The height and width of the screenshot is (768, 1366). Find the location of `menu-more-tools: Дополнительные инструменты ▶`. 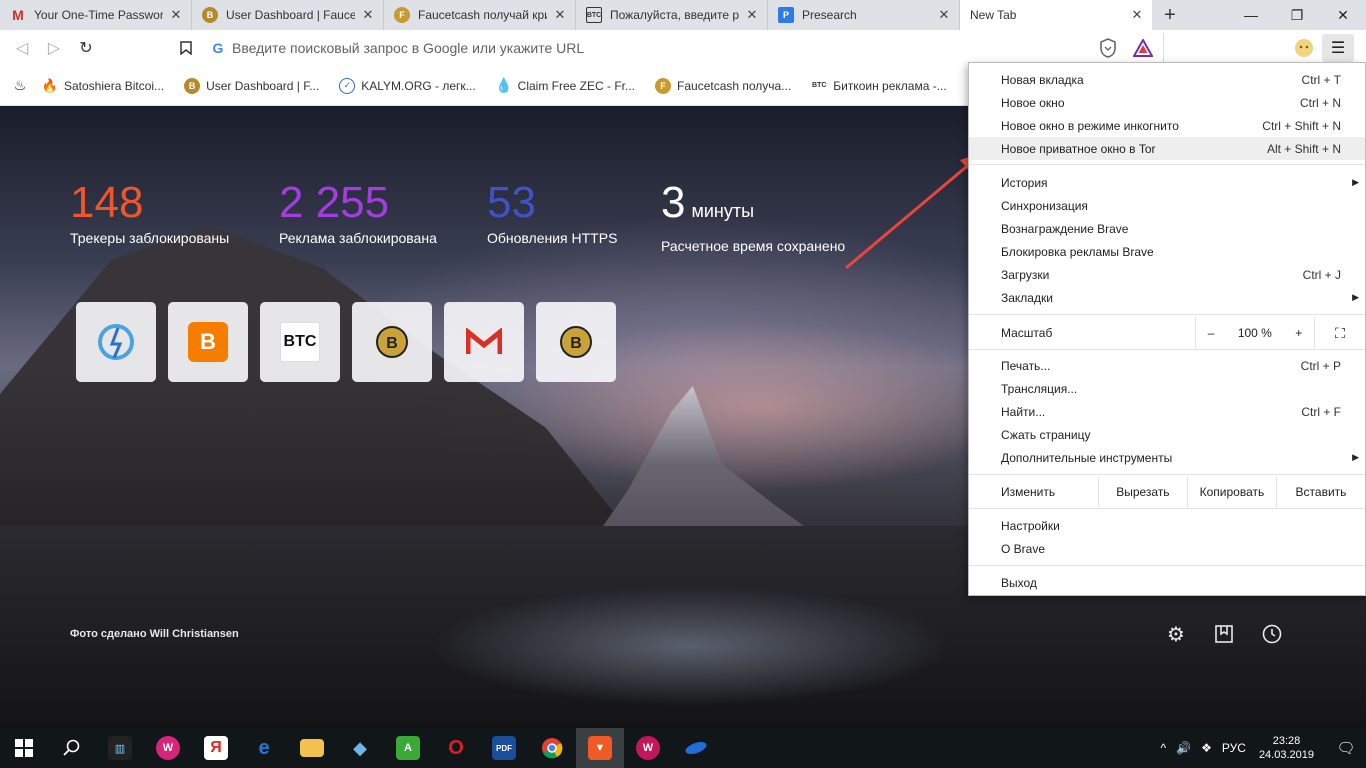

menu-more-tools: Дополнительные инструменты ▶ is located at coordinates (1167, 457).